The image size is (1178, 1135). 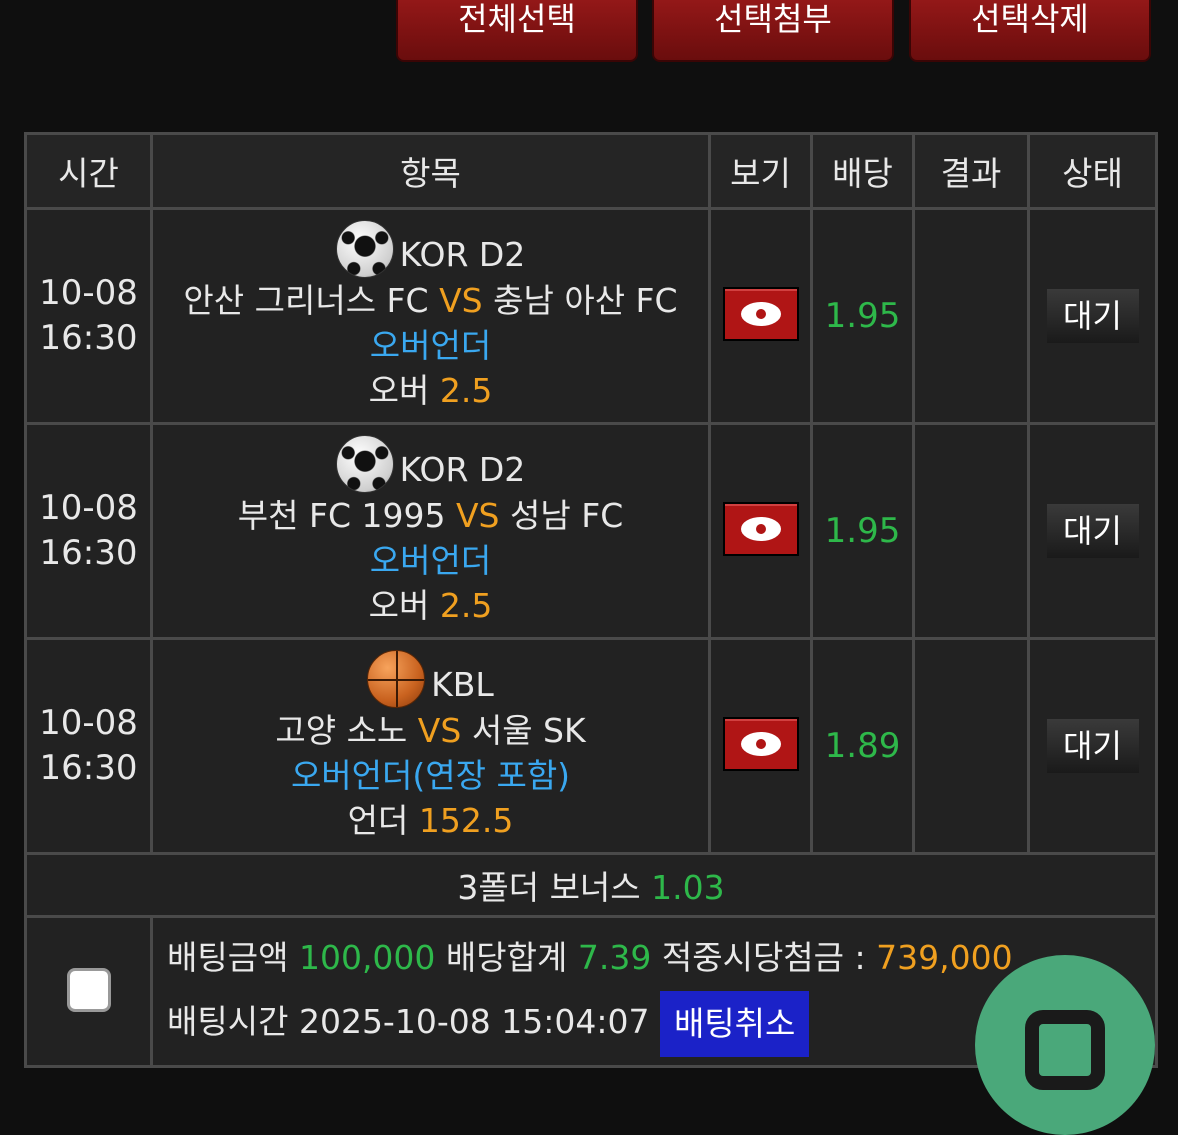 I want to click on home-team: 고양 소노, so click(x=341, y=730).